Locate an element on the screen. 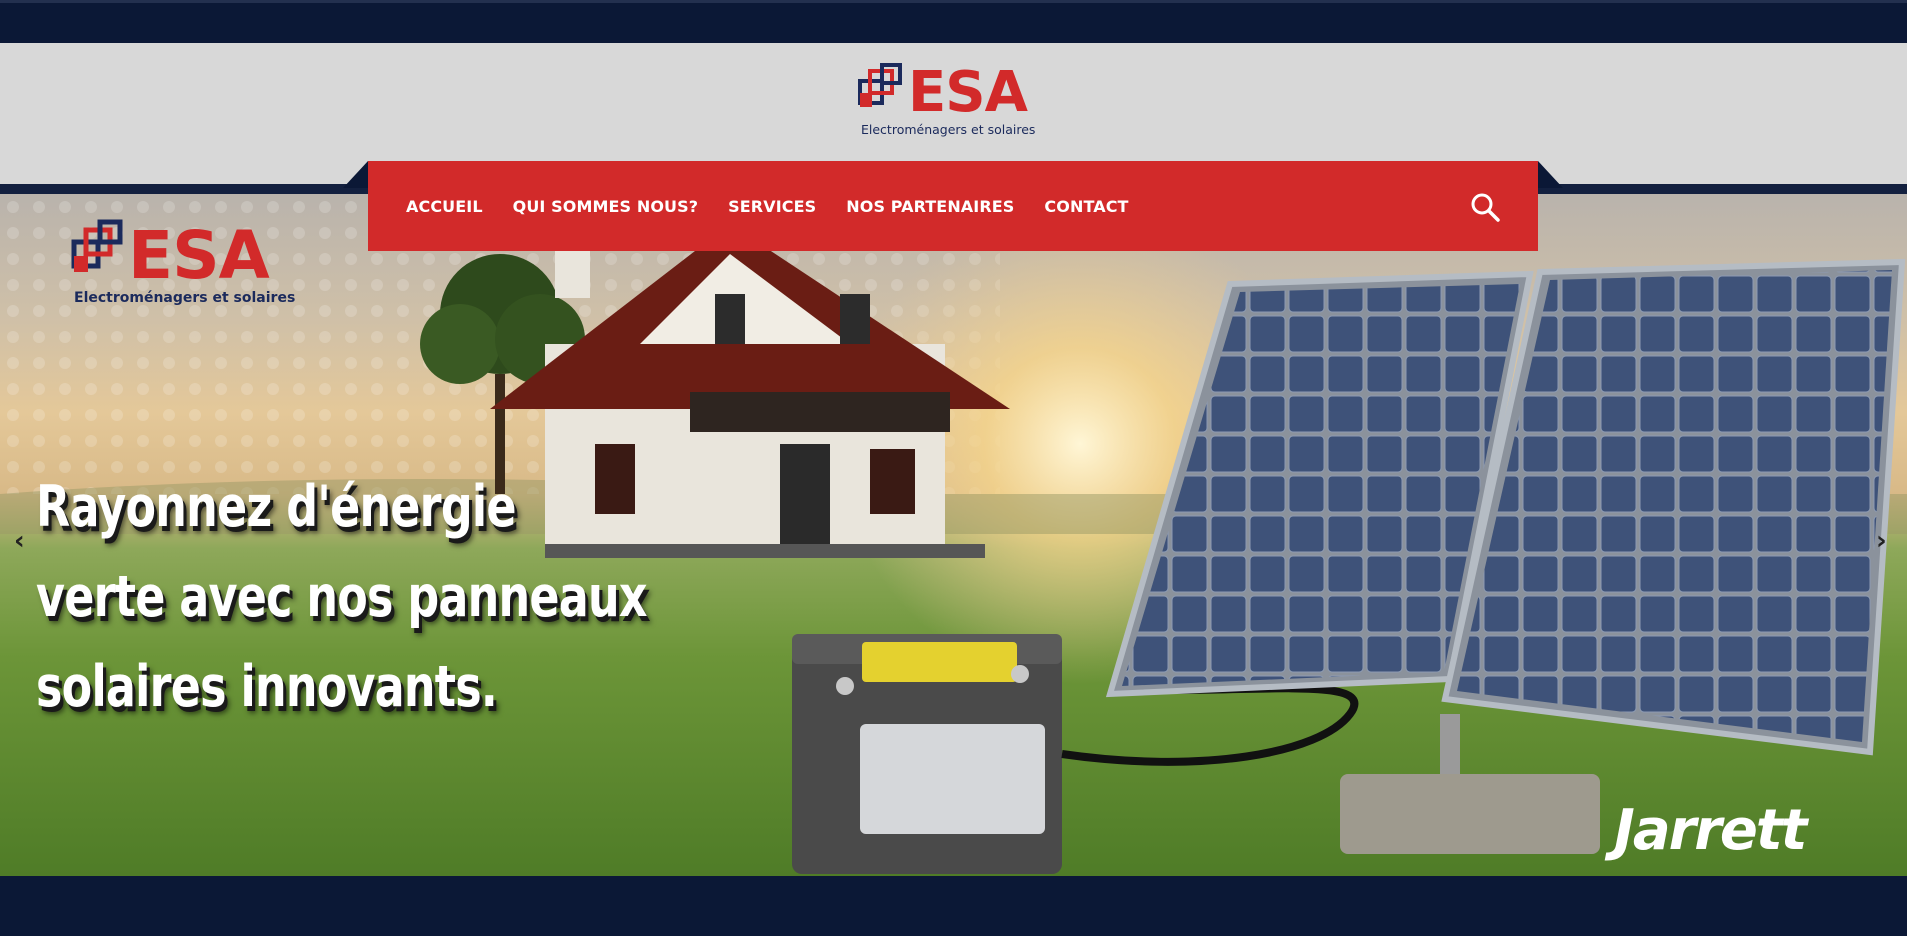 The width and height of the screenshot is (1907, 936). slider-next-arrow: › is located at coordinates (1881, 541).